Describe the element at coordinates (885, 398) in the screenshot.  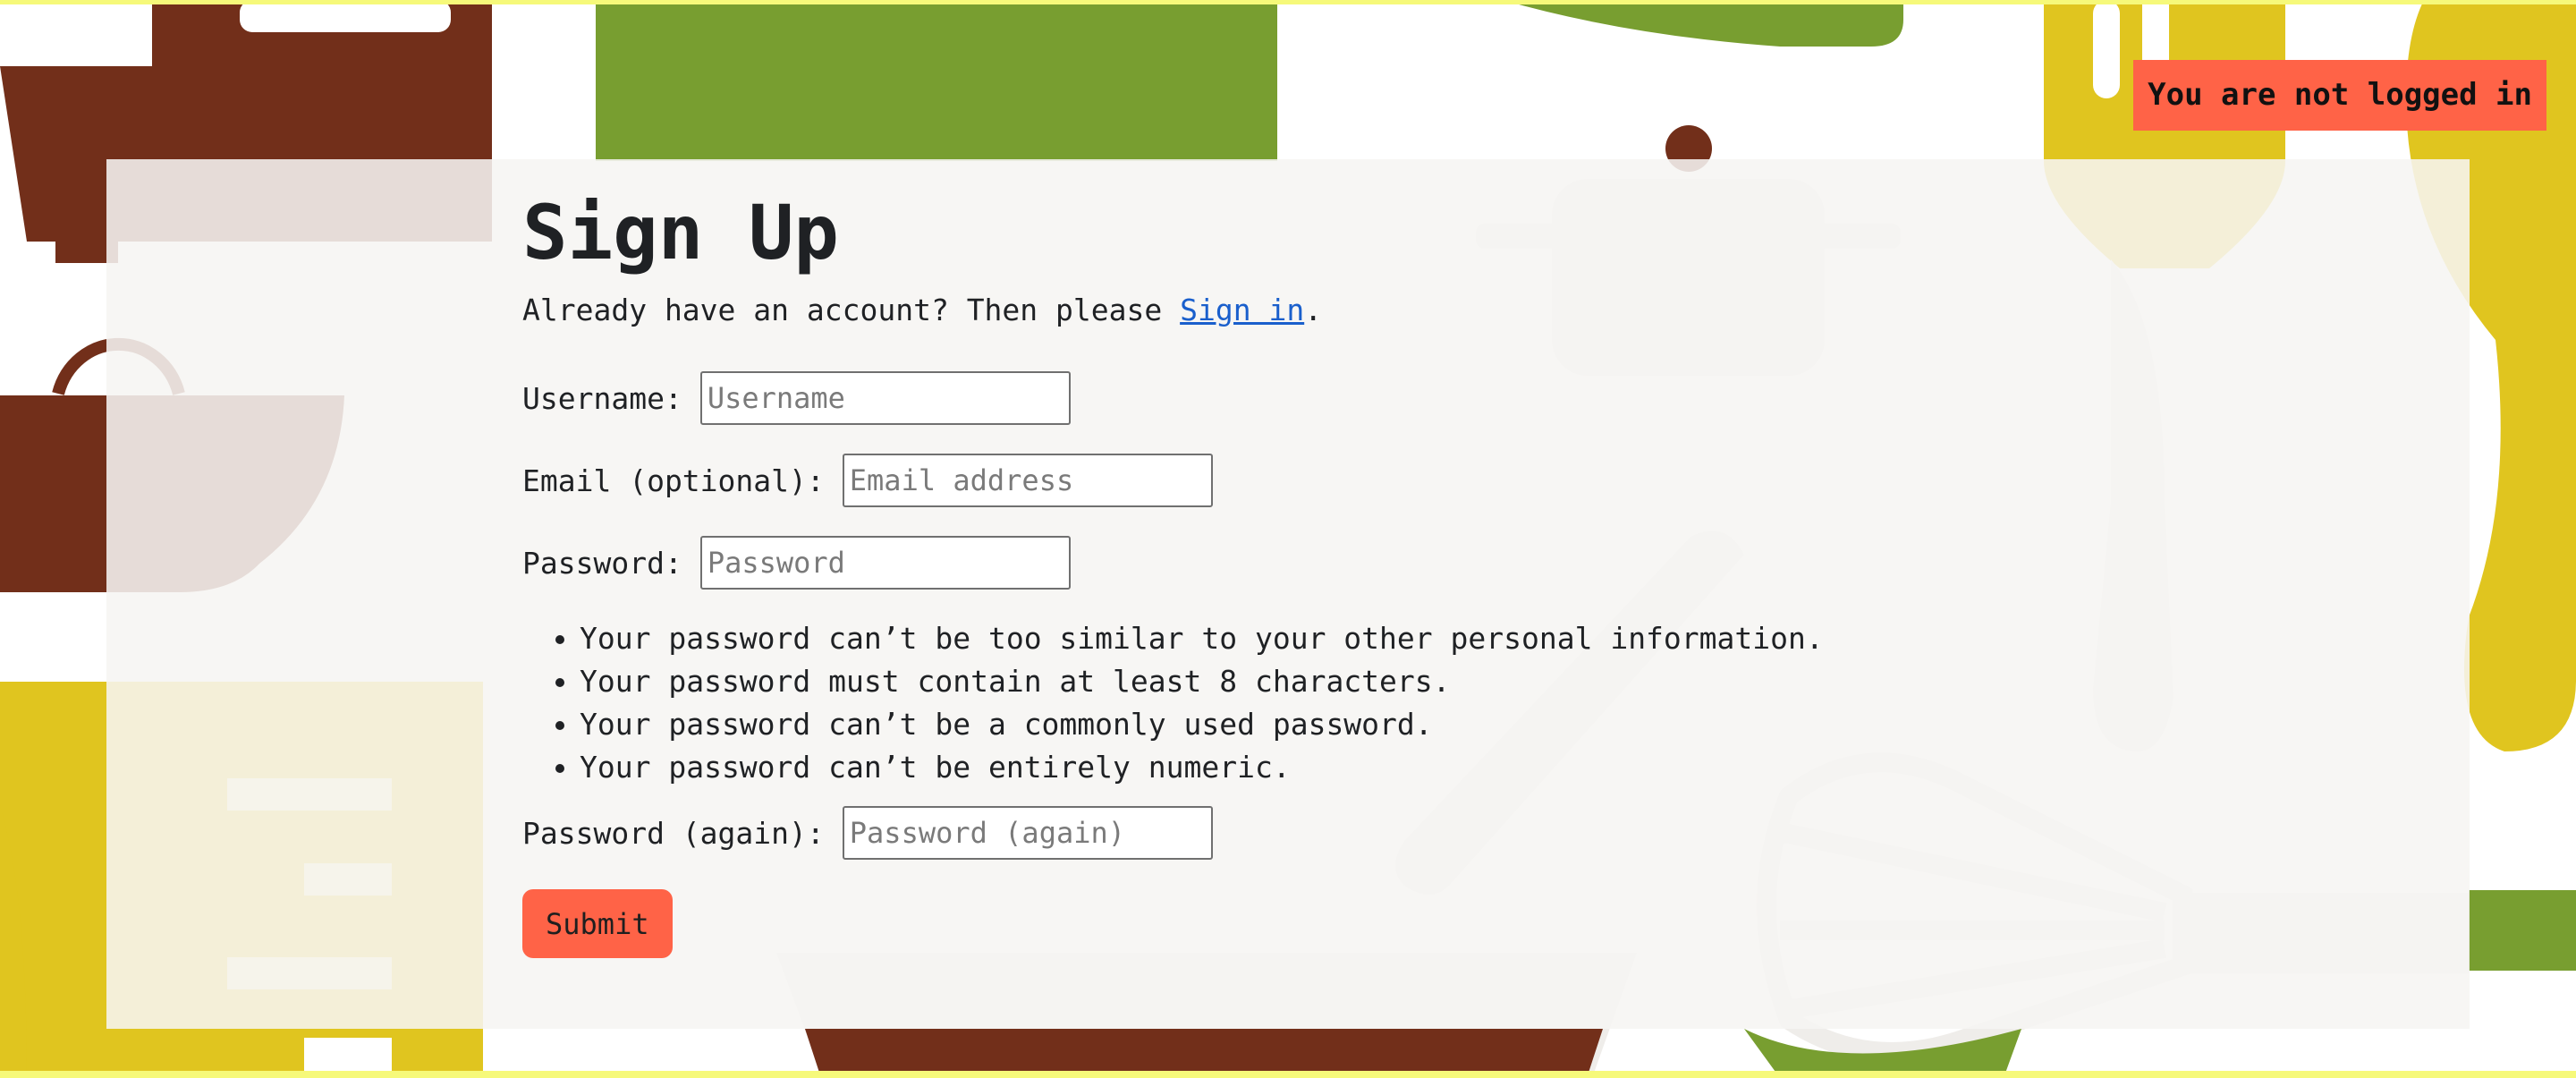
I see `username-input` at that location.